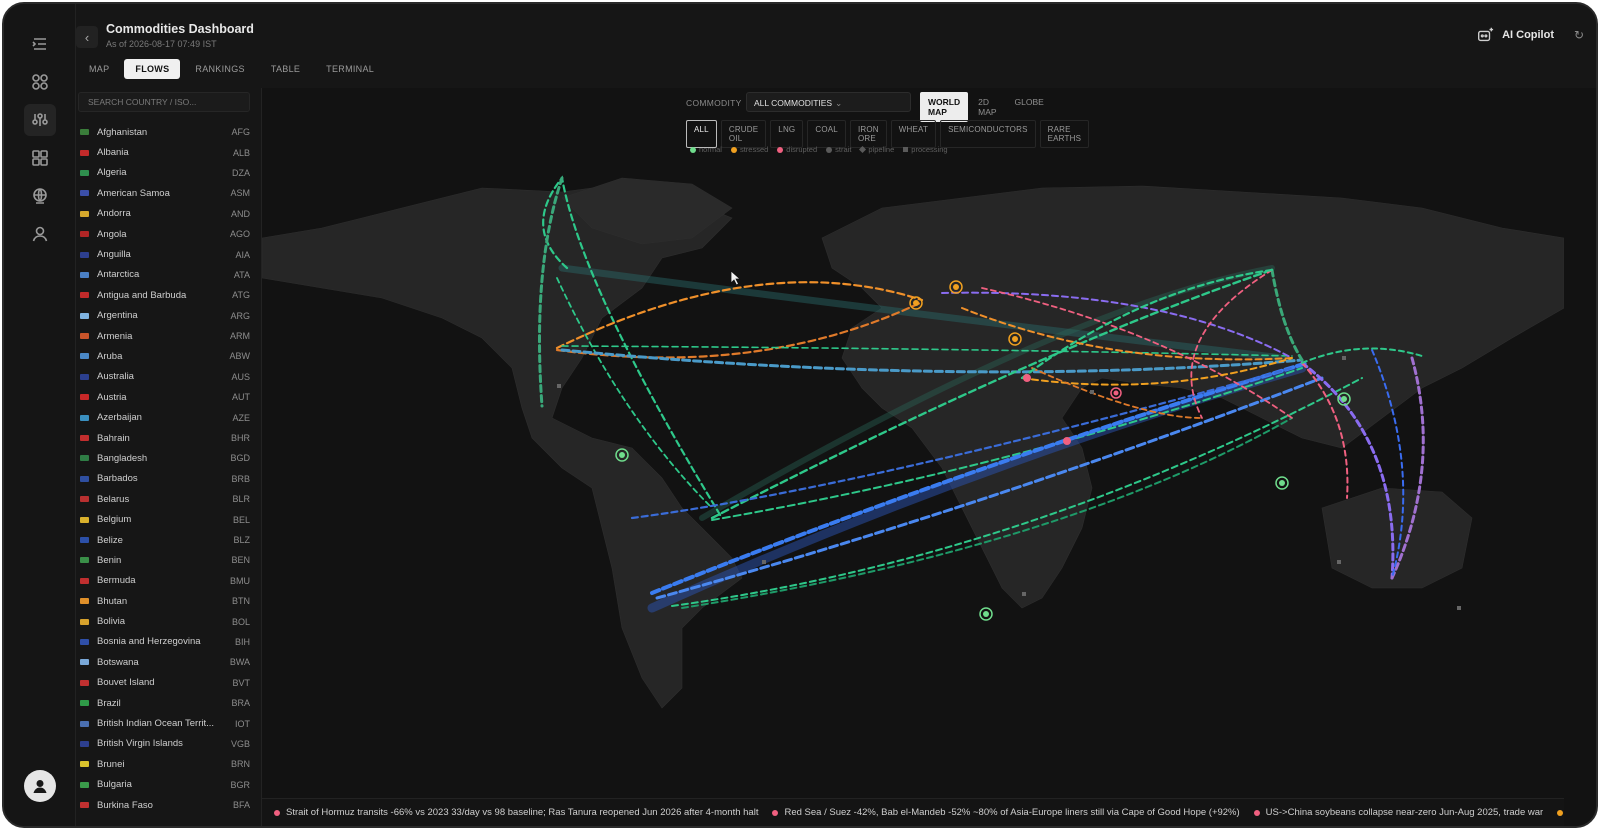  I want to click on country-row: Algeria DZA, so click(165, 173).